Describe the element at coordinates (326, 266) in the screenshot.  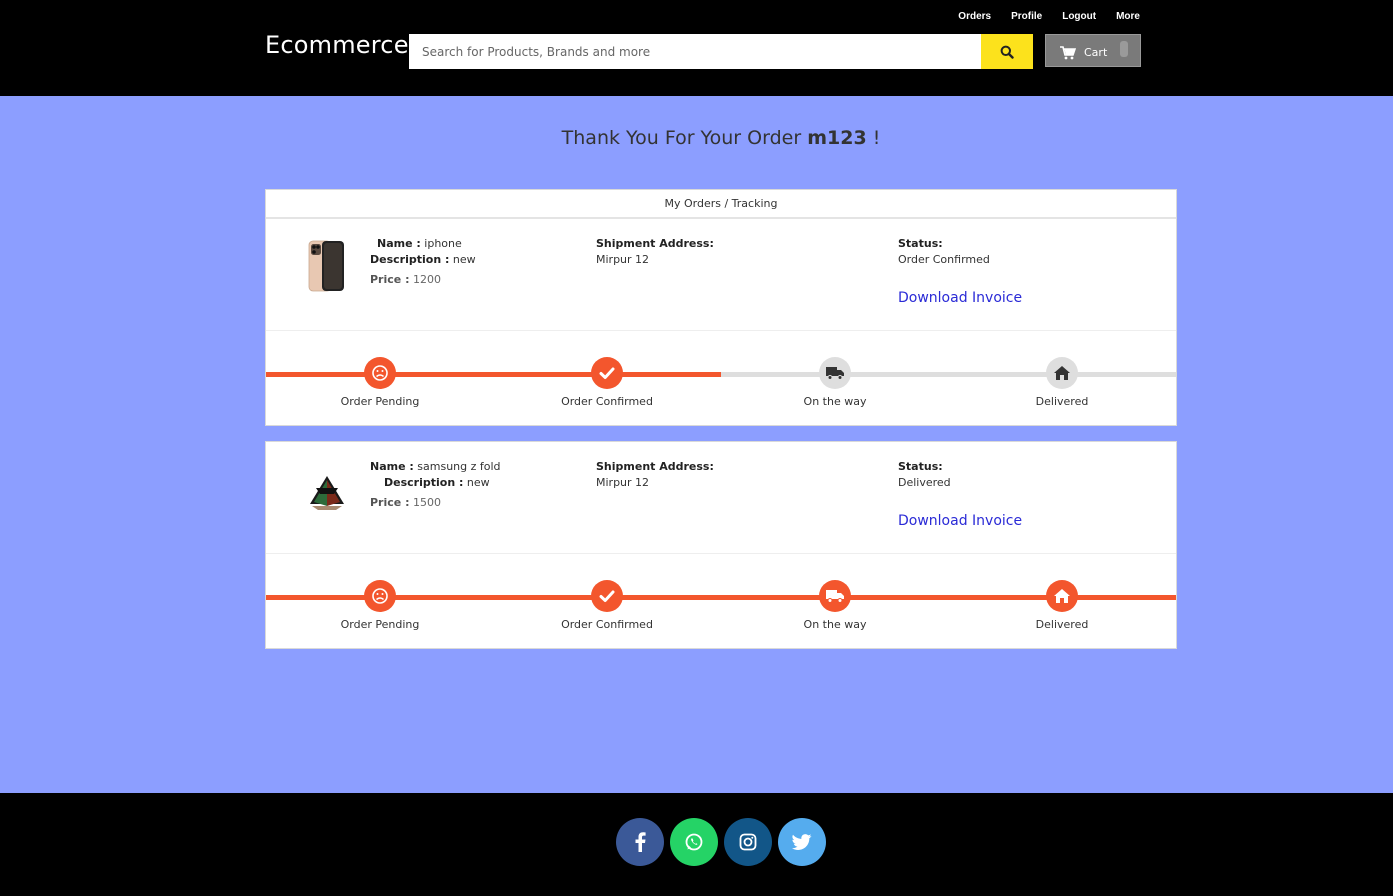
I see `iphone-product-image` at that location.